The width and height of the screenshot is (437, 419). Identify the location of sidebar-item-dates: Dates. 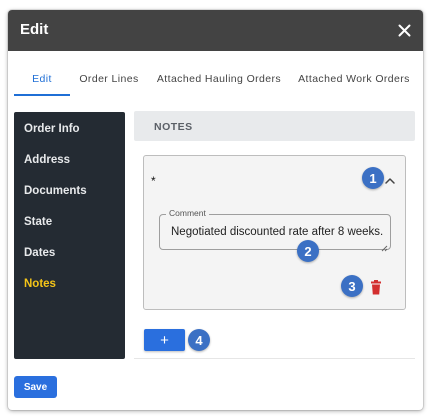
(39, 253).